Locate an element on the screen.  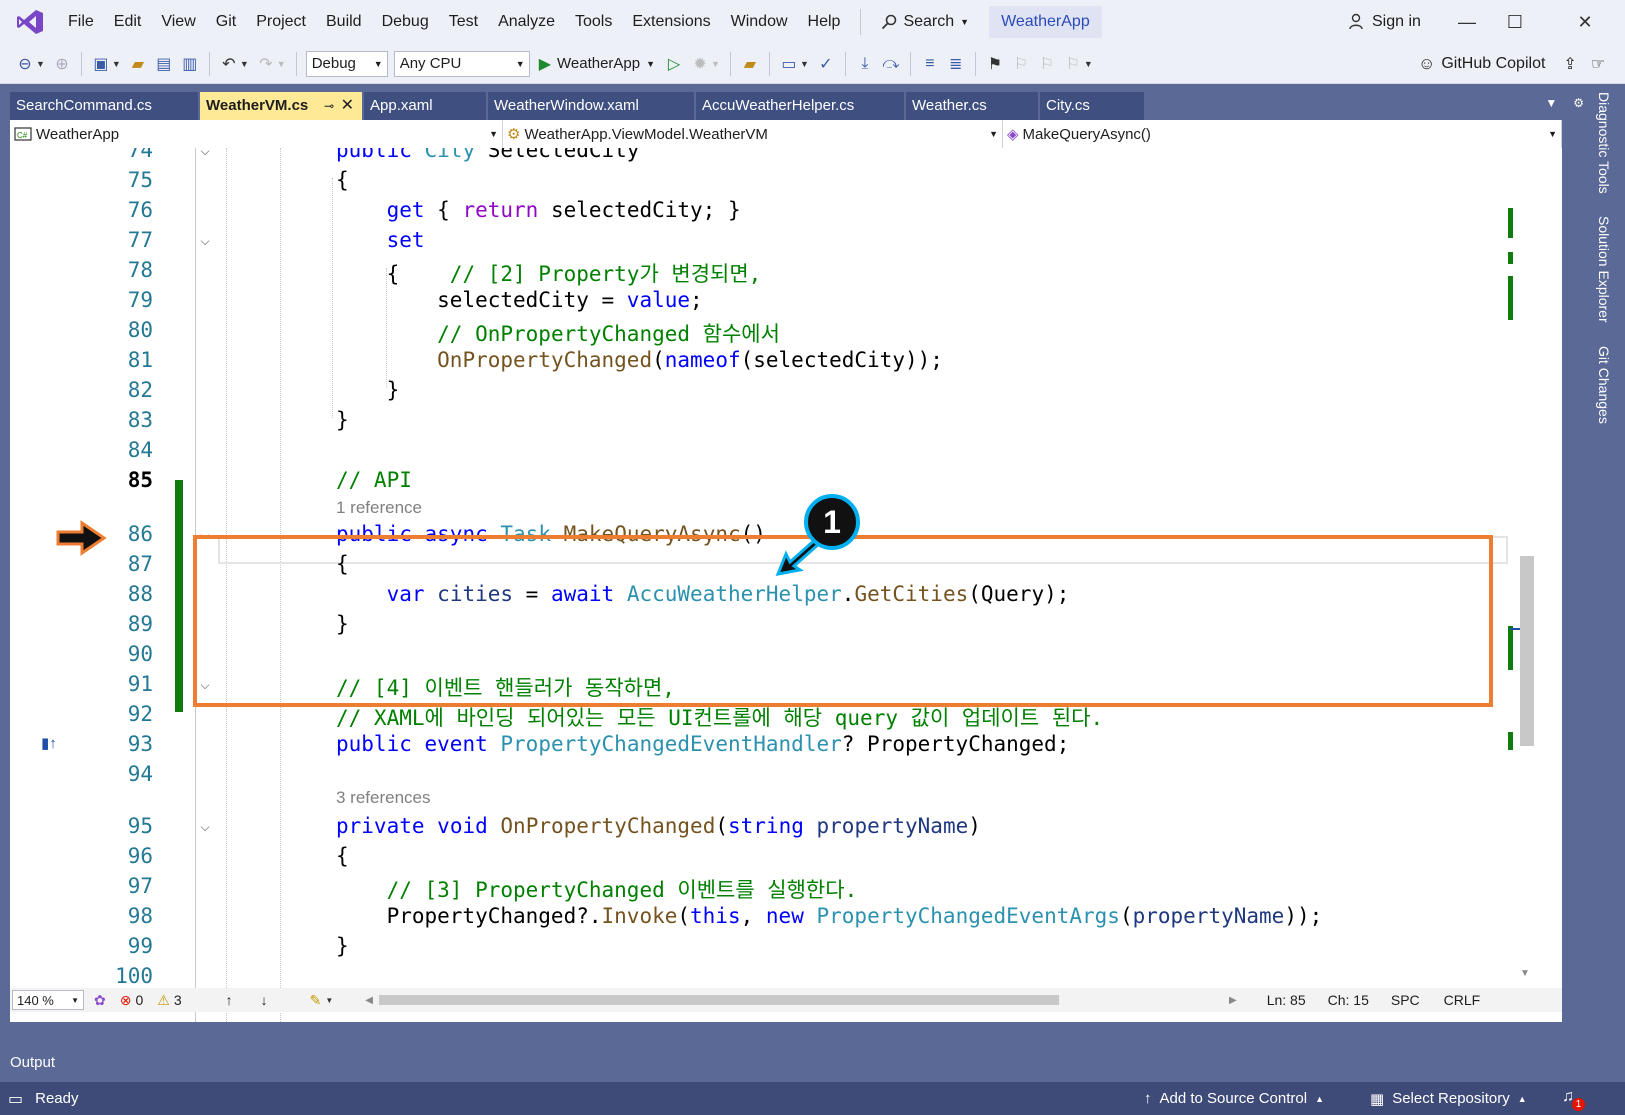
tab-weatherwindow-xaml: WeatherWindow.xaml is located at coordinates (591, 106).